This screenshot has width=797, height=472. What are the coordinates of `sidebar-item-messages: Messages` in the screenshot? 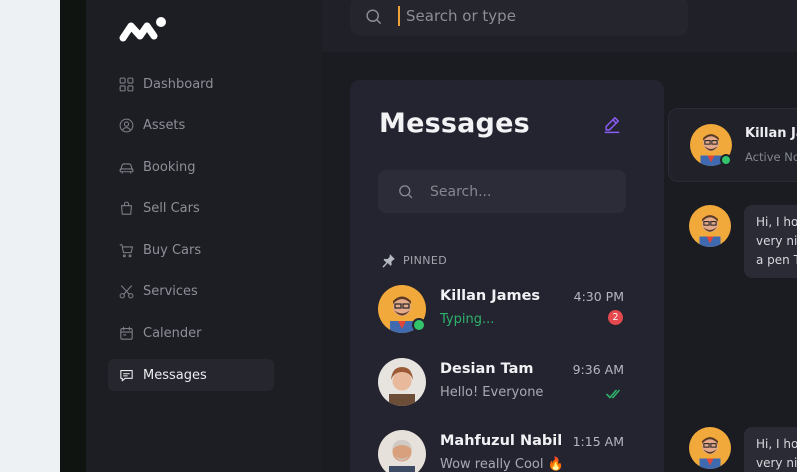 It's located at (191, 375).